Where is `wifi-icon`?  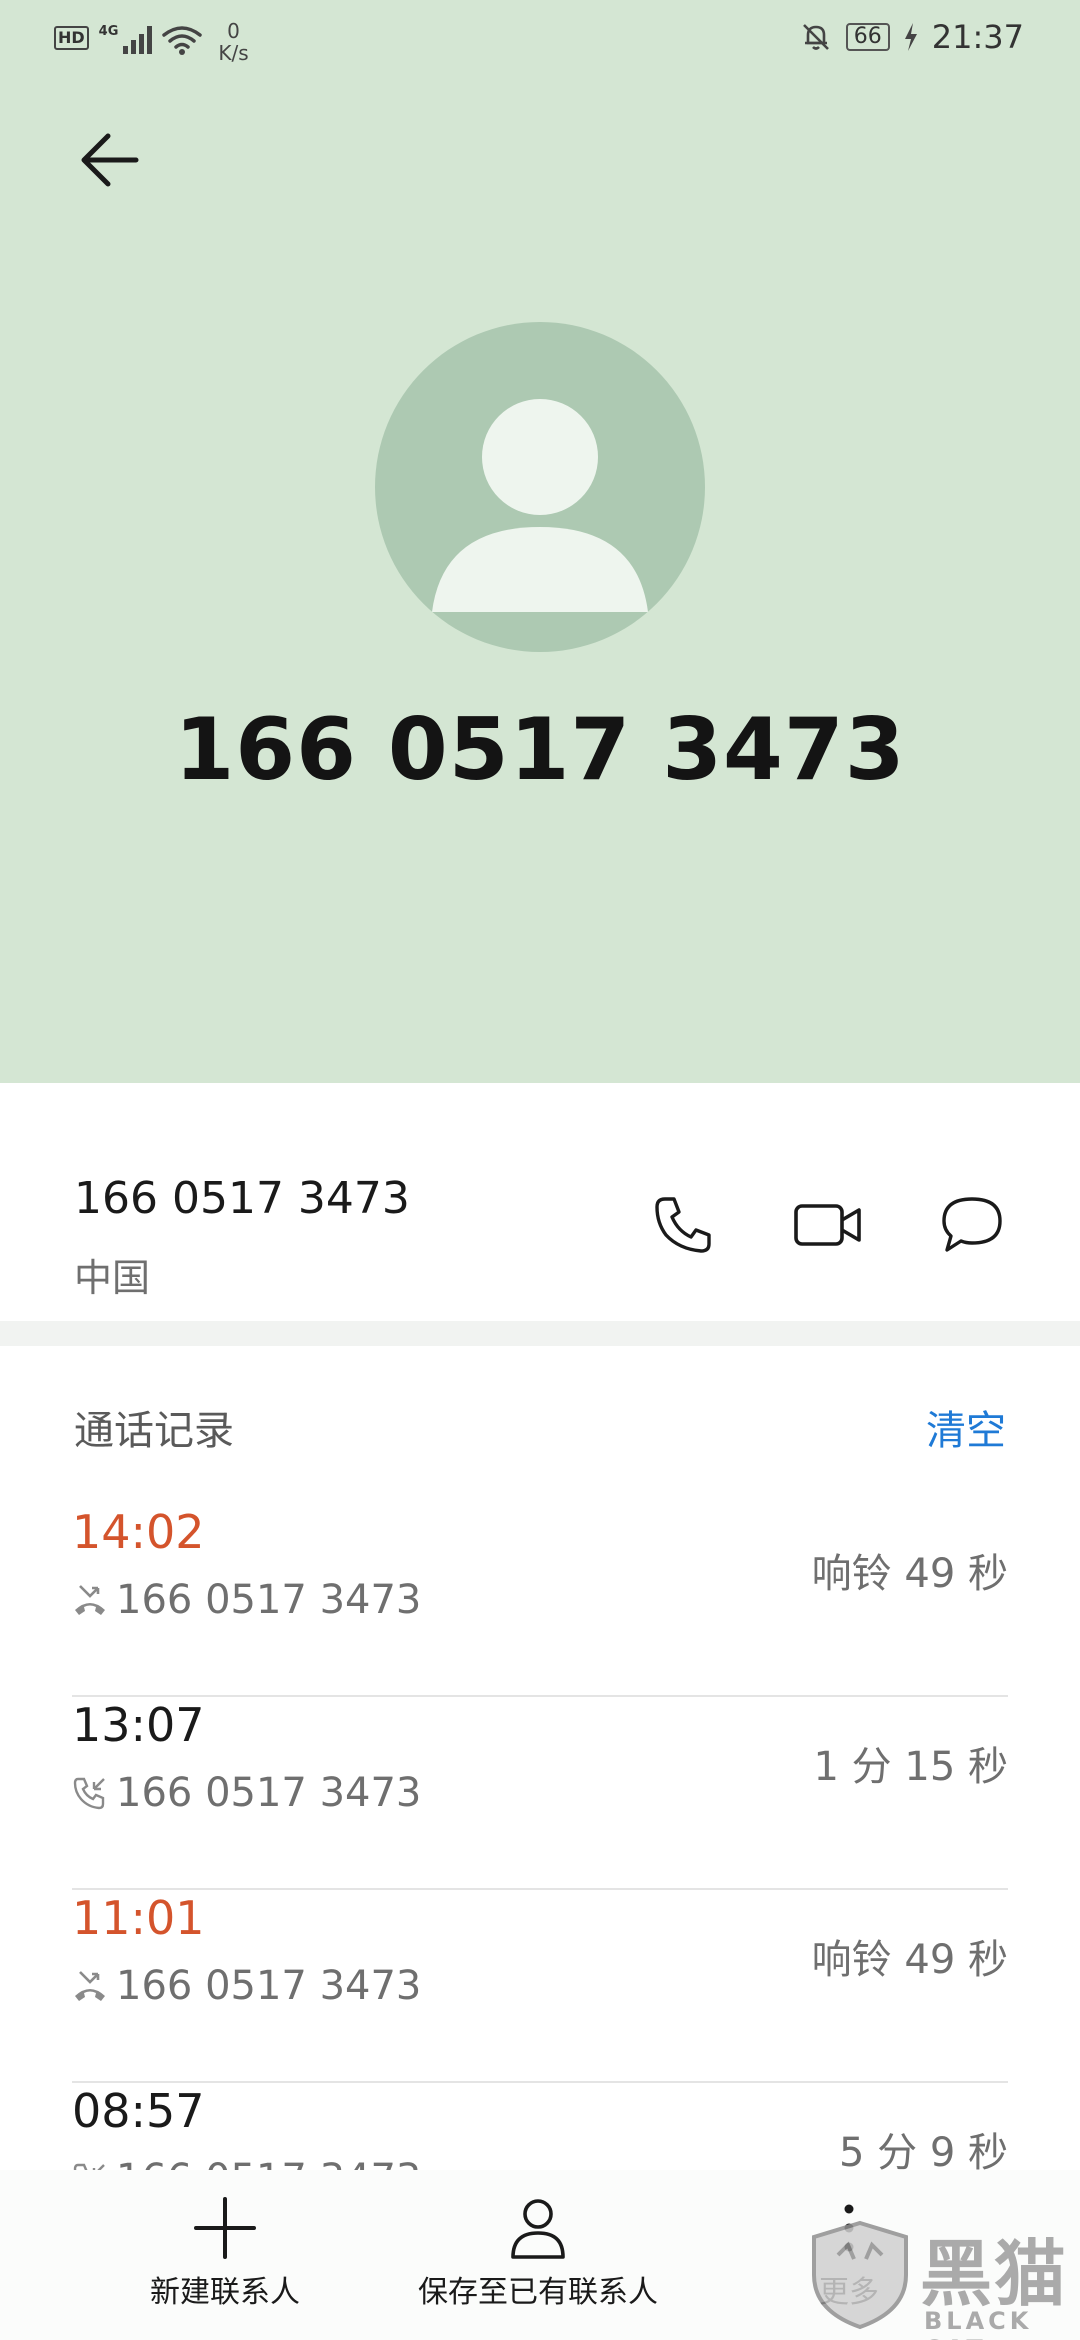 wifi-icon is located at coordinates (182, 40).